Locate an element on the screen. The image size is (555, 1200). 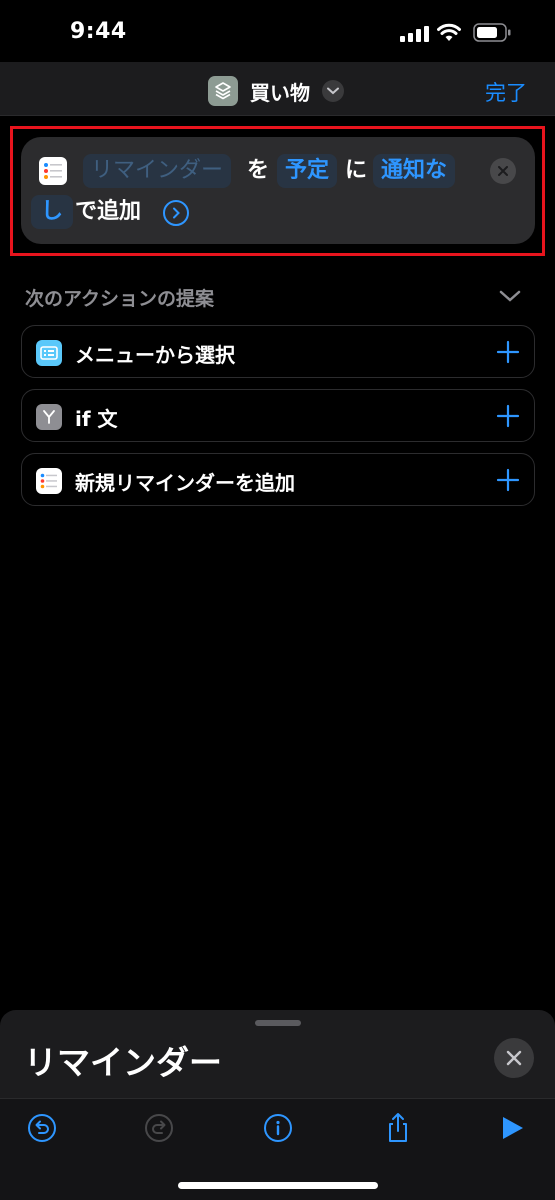
chevron-right-icon is located at coordinates (176, 213).